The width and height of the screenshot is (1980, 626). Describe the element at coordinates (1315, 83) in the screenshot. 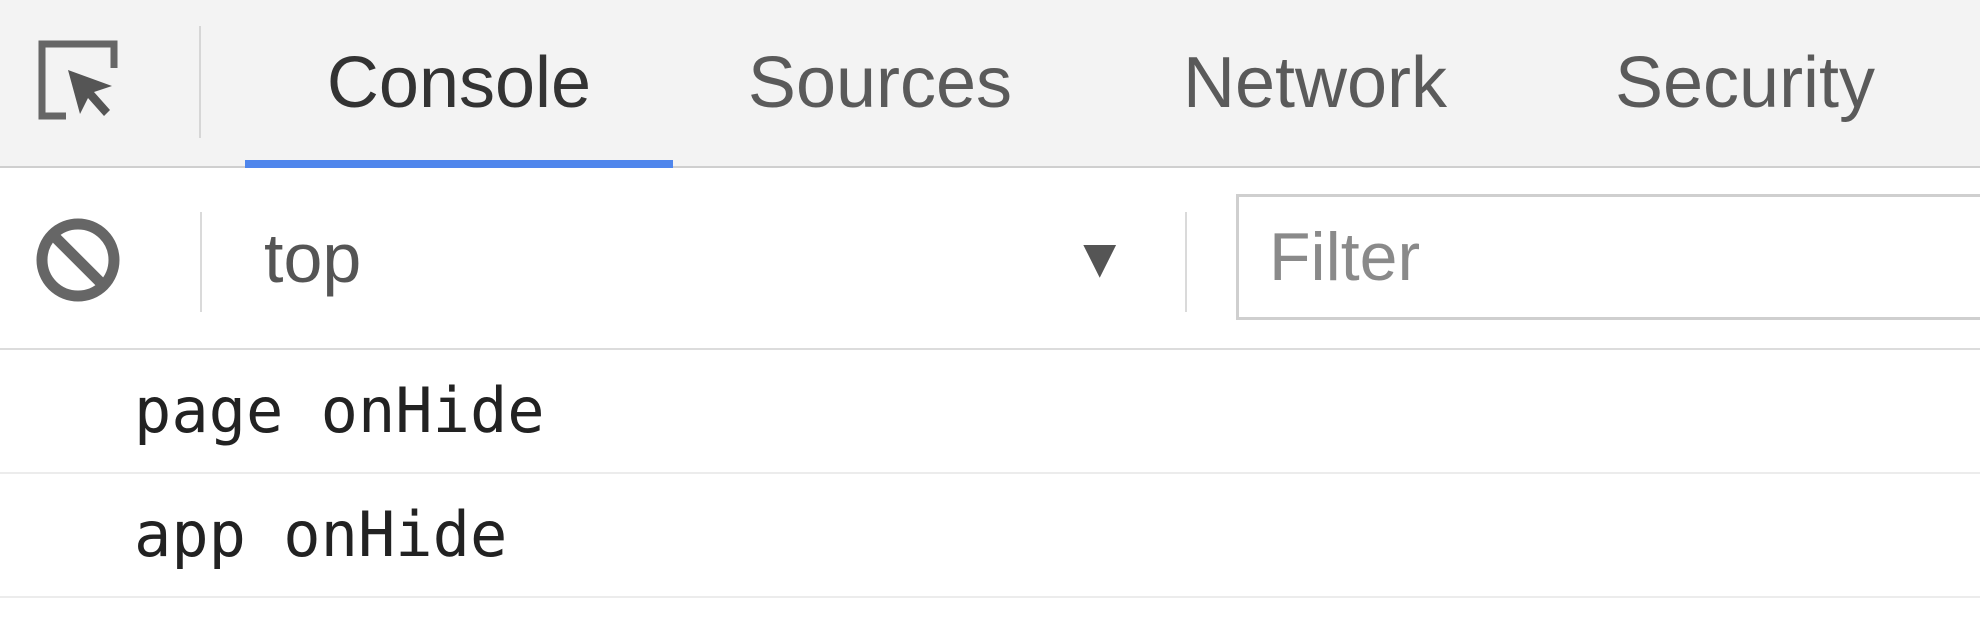

I see `tab-network: Network` at that location.